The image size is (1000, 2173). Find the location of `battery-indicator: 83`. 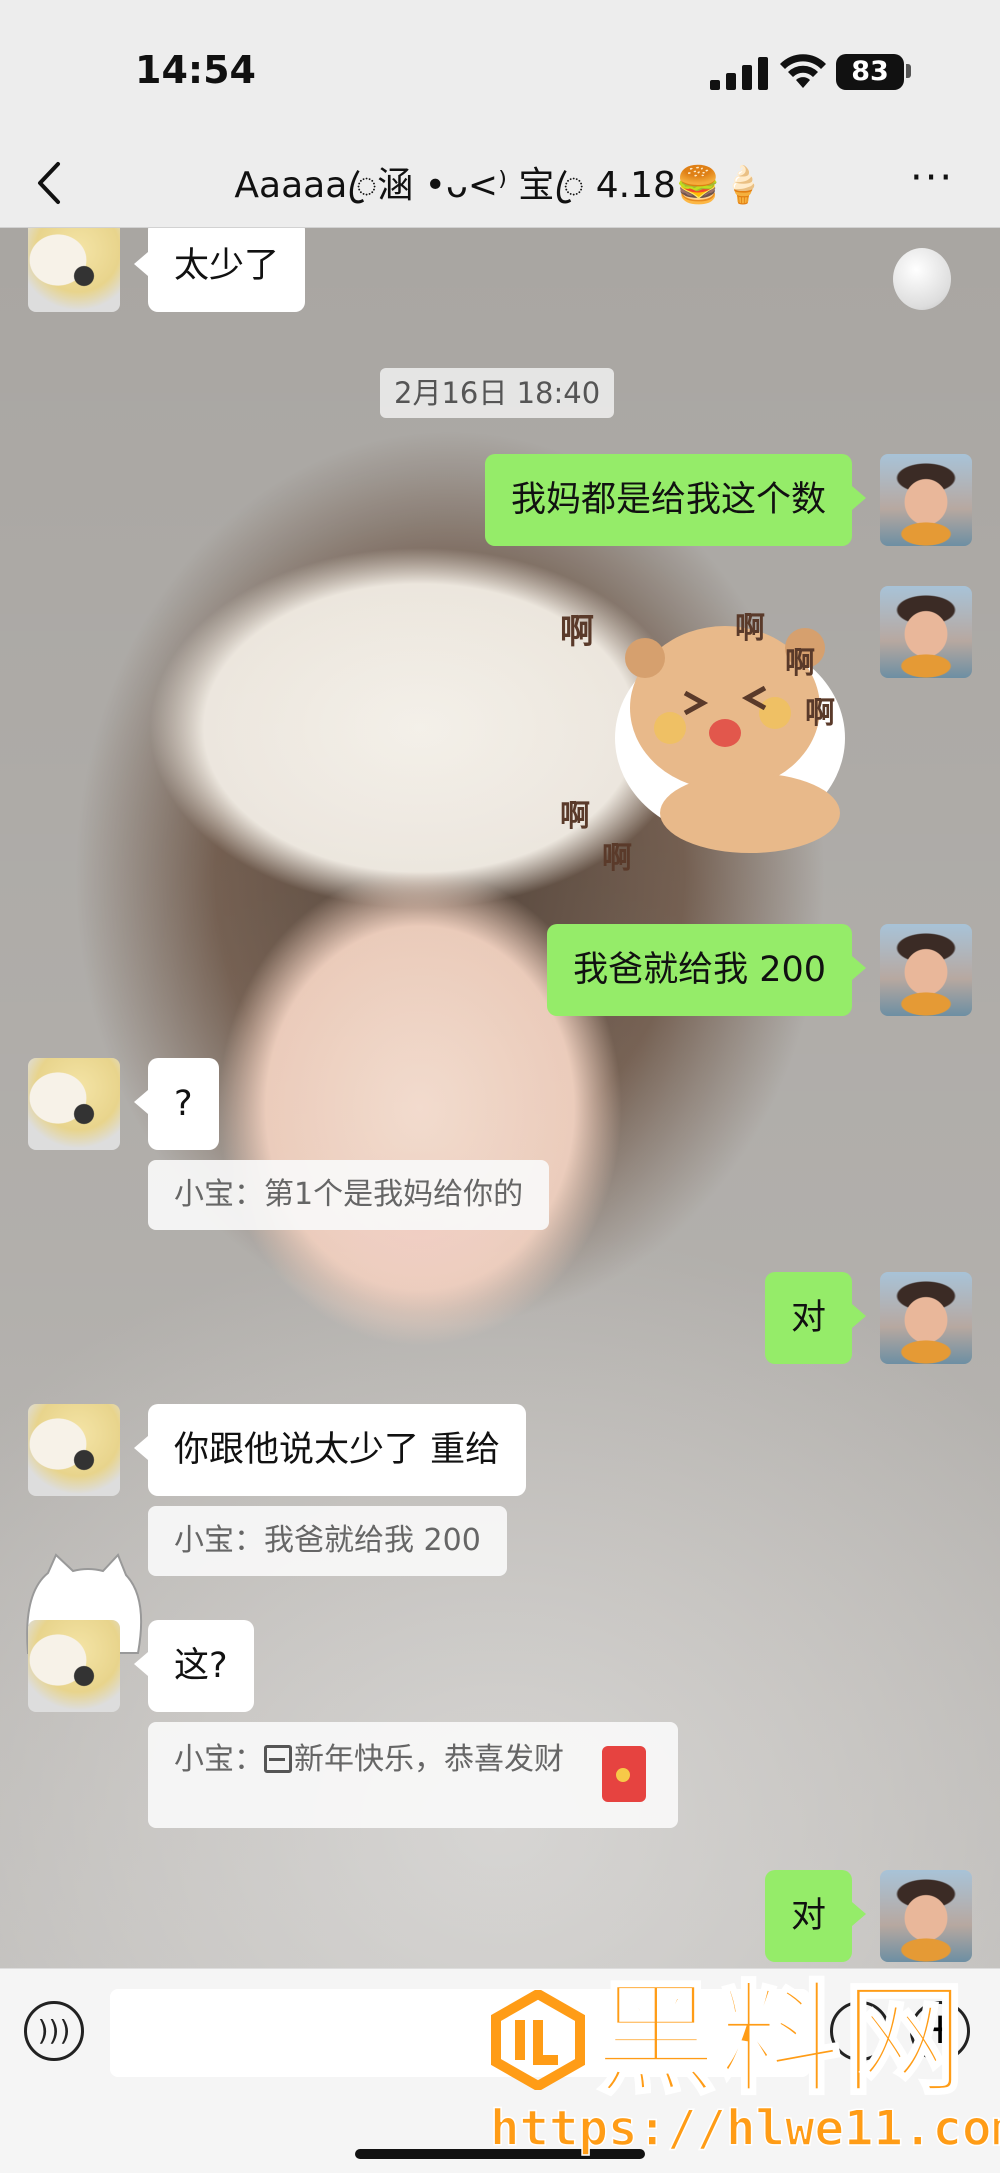

battery-indicator: 83 is located at coordinates (870, 72).